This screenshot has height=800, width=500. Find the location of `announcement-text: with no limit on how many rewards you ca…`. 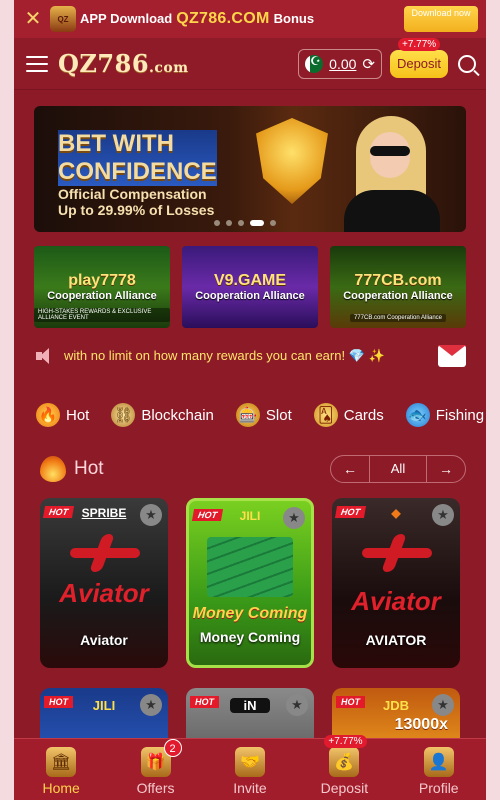

announcement-text: with no limit on how many rewards you ca… is located at coordinates (224, 355).